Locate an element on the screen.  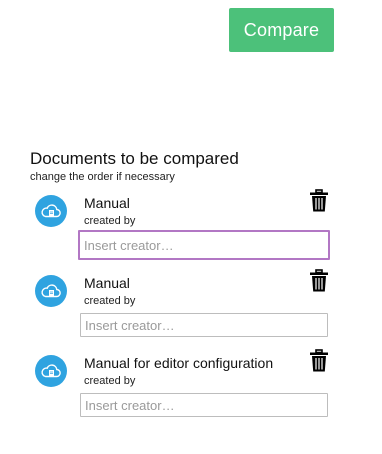
section-subtitle: change the order if necessary is located at coordinates (102, 177).